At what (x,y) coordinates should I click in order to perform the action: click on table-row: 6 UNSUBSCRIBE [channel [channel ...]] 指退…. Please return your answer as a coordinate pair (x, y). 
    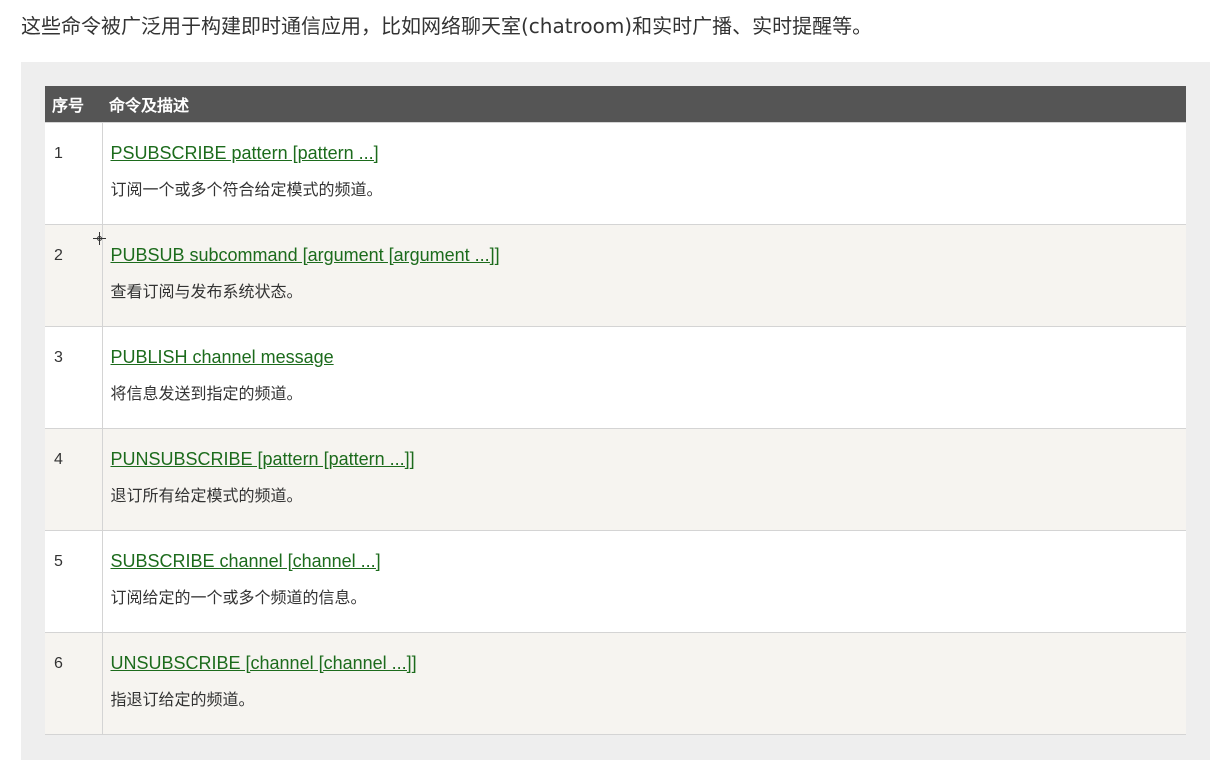
    Looking at the image, I should click on (615, 683).